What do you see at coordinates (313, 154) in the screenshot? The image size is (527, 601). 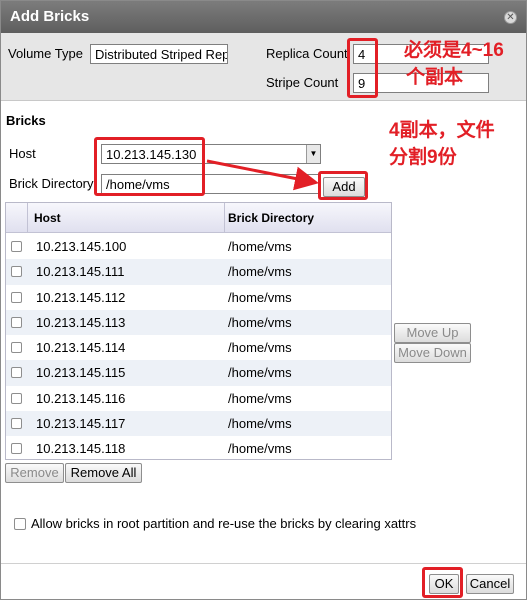 I see `dropdown-arrow-icon: ▼` at bounding box center [313, 154].